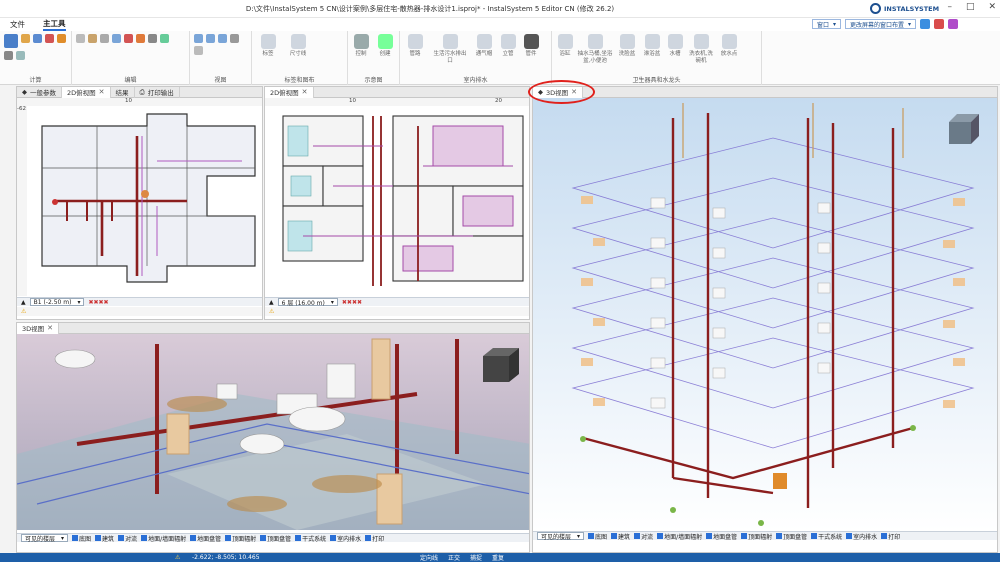  What do you see at coordinates (652, 46) in the screenshot?
I see `shower-button: 淋浴盆` at bounding box center [652, 46].